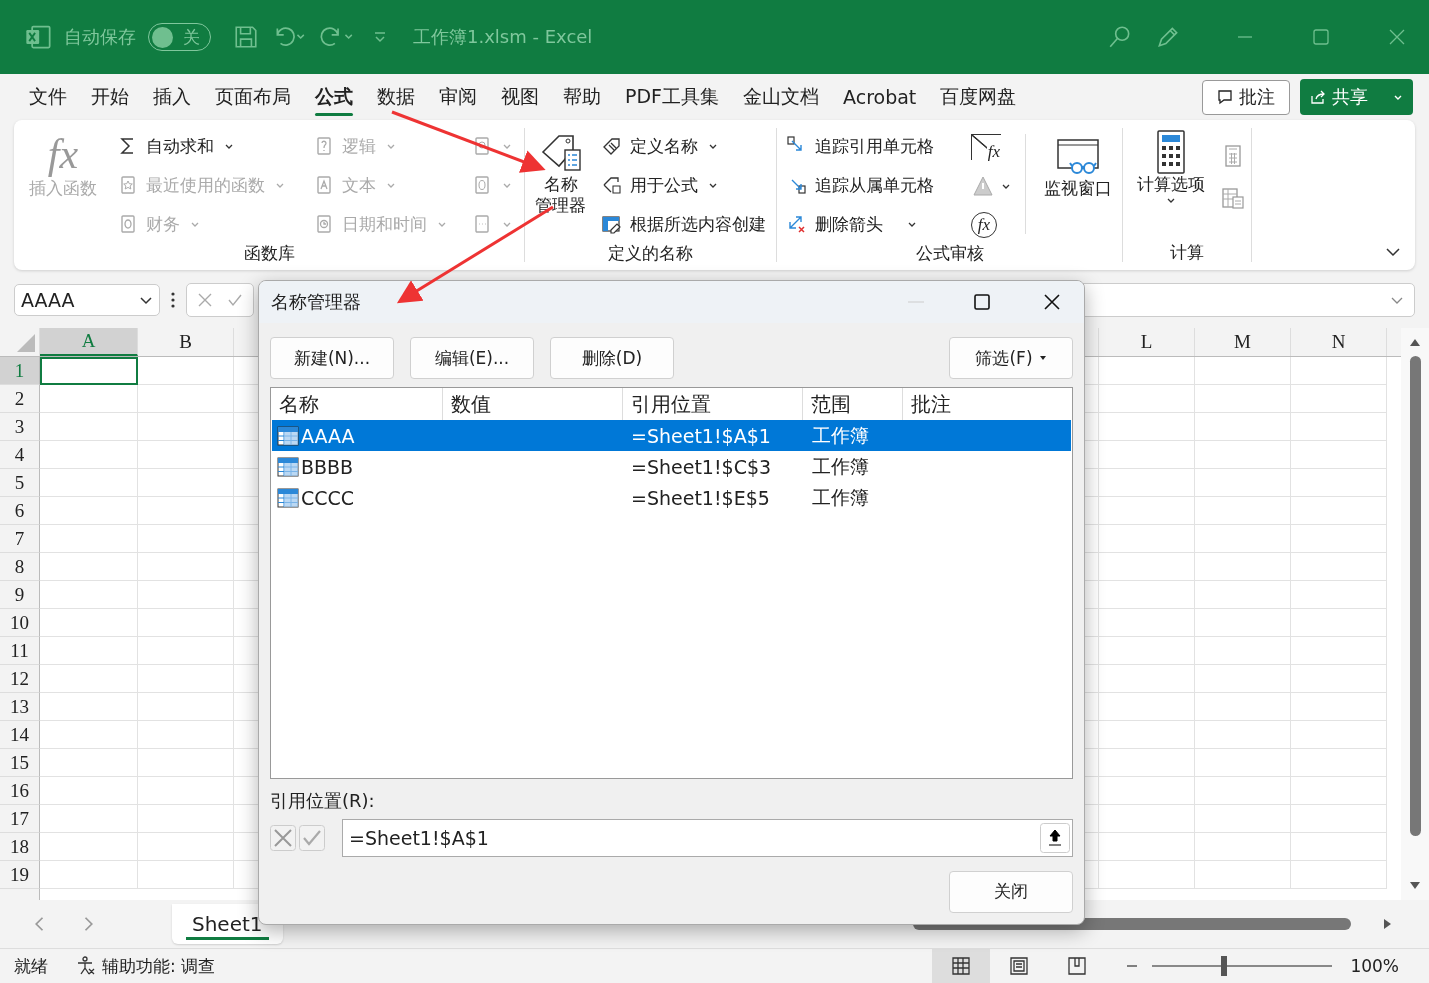 The image size is (1429, 983). What do you see at coordinates (20, 651) in the screenshot?
I see `row-header: 11` at bounding box center [20, 651].